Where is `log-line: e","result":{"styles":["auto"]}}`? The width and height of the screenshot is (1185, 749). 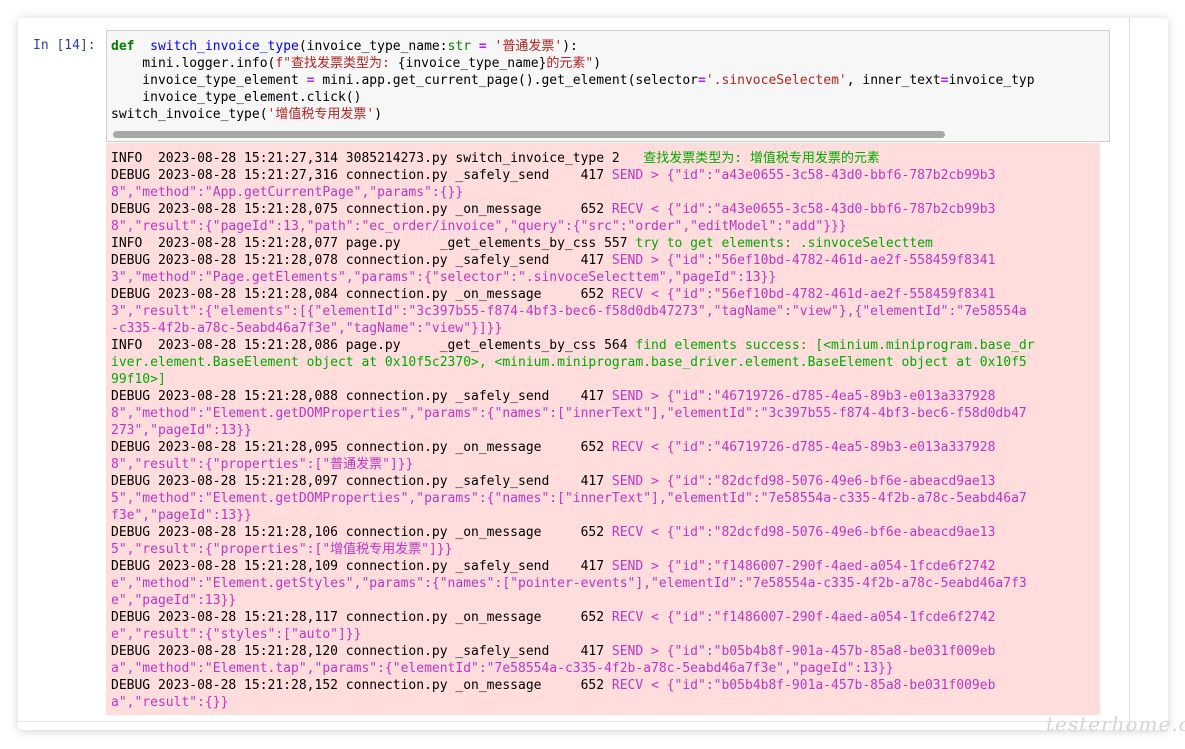
log-line: e","result":{"styles":["auto"]}} is located at coordinates (573, 634).